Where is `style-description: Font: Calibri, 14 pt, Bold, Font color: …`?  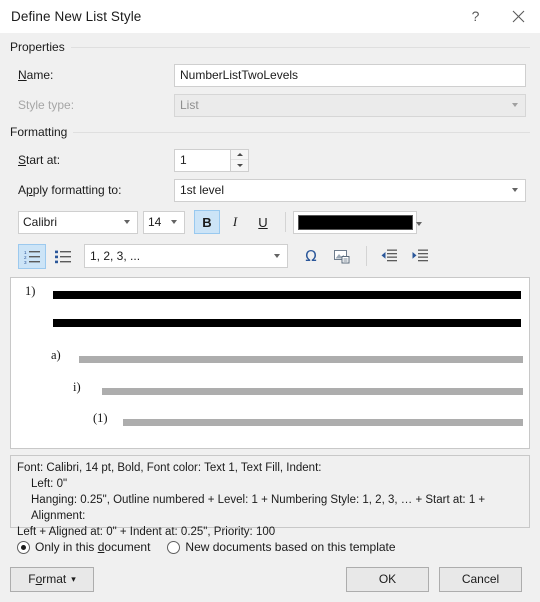
style-description: Font: Calibri, 14 pt, Bold, Font color: … is located at coordinates (270, 496).